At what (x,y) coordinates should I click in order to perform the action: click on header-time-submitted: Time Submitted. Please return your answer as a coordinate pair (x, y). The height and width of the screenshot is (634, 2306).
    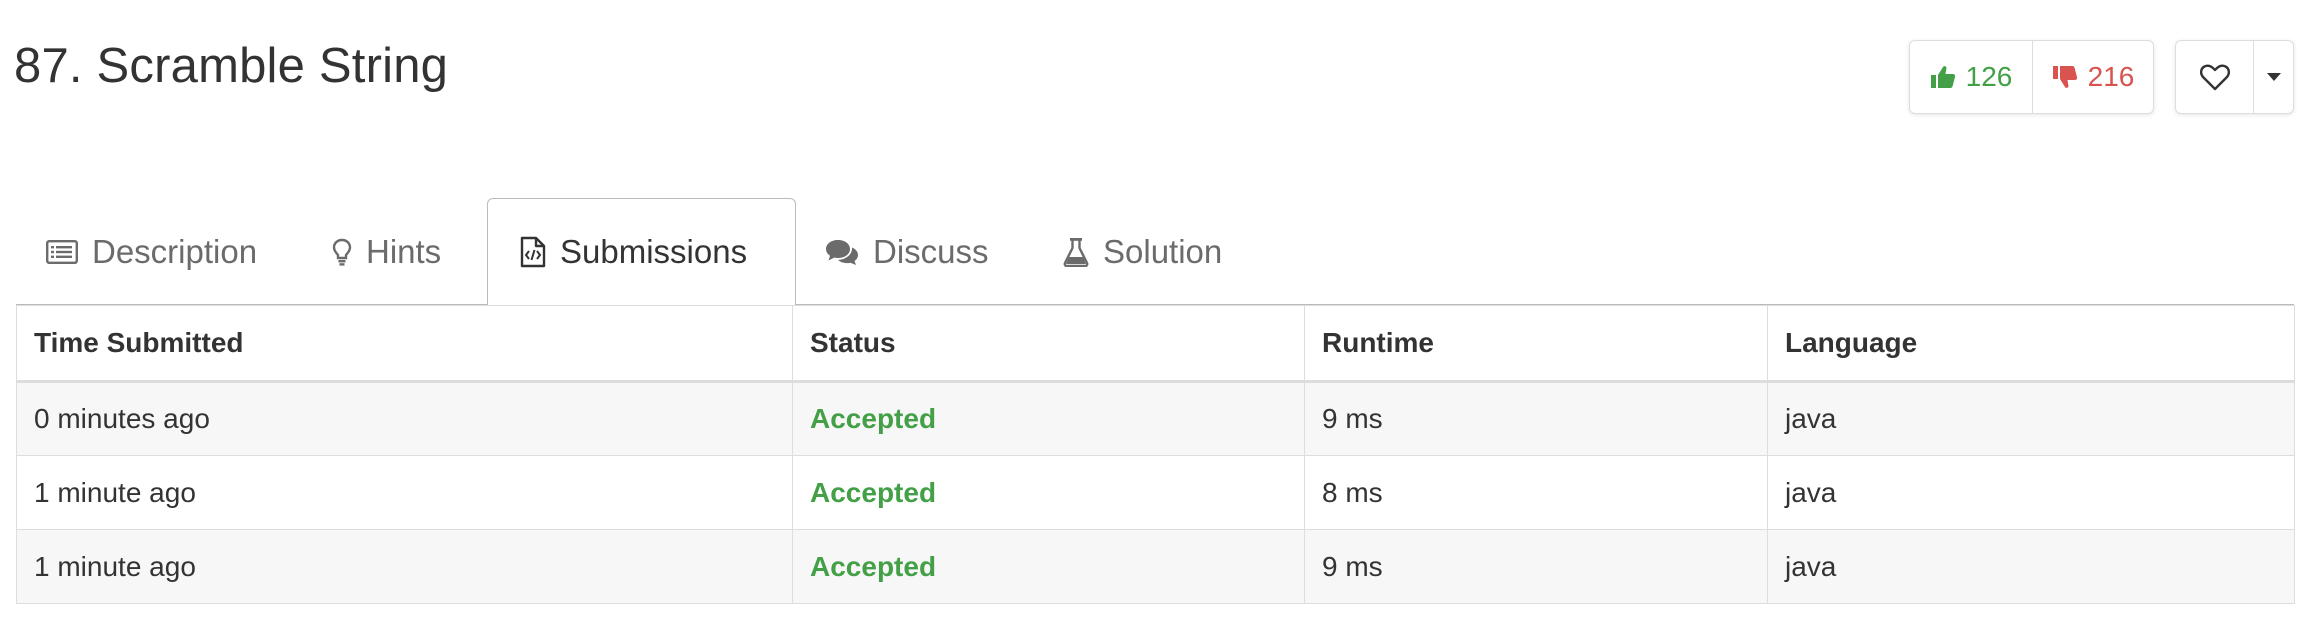
    Looking at the image, I should click on (404, 344).